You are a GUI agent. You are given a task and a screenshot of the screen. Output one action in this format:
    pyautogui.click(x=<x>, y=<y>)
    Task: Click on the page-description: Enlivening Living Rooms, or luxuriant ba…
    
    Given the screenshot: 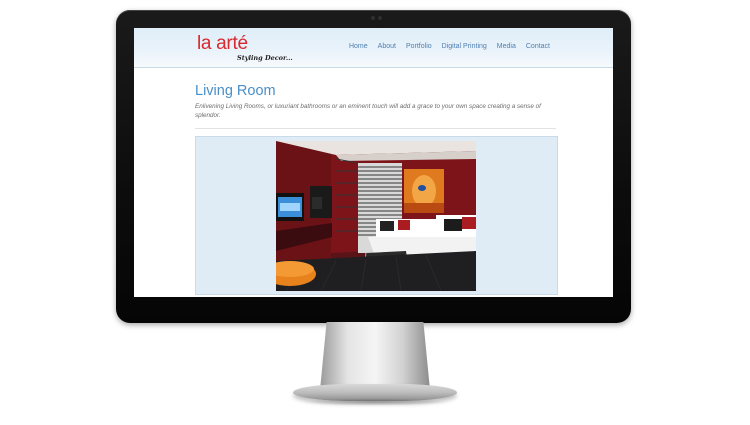 What is the action you would take?
    pyautogui.click(x=368, y=111)
    